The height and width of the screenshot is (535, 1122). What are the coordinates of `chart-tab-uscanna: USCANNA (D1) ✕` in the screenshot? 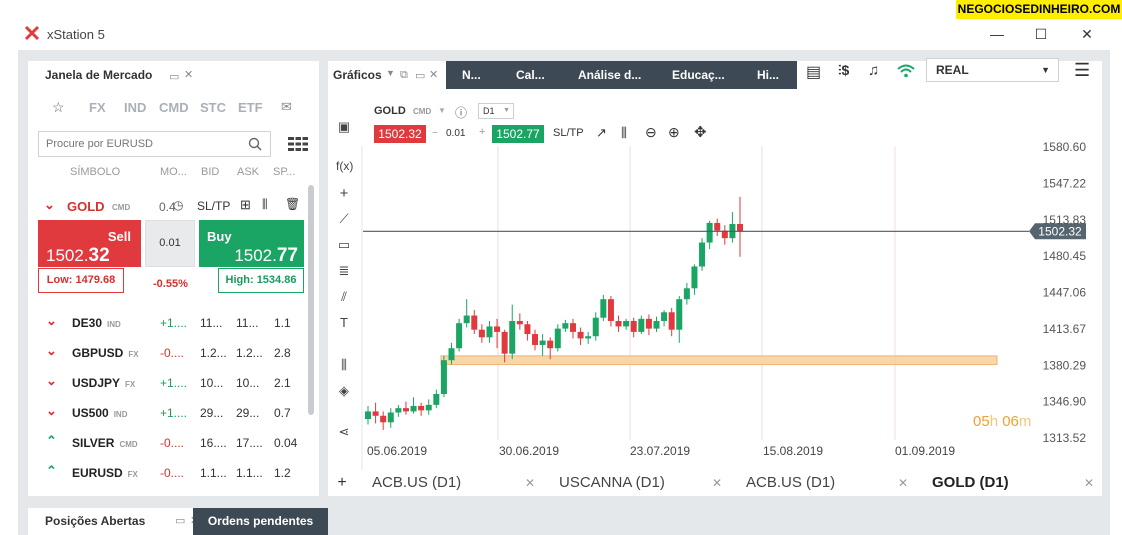 It's located at (637, 483).